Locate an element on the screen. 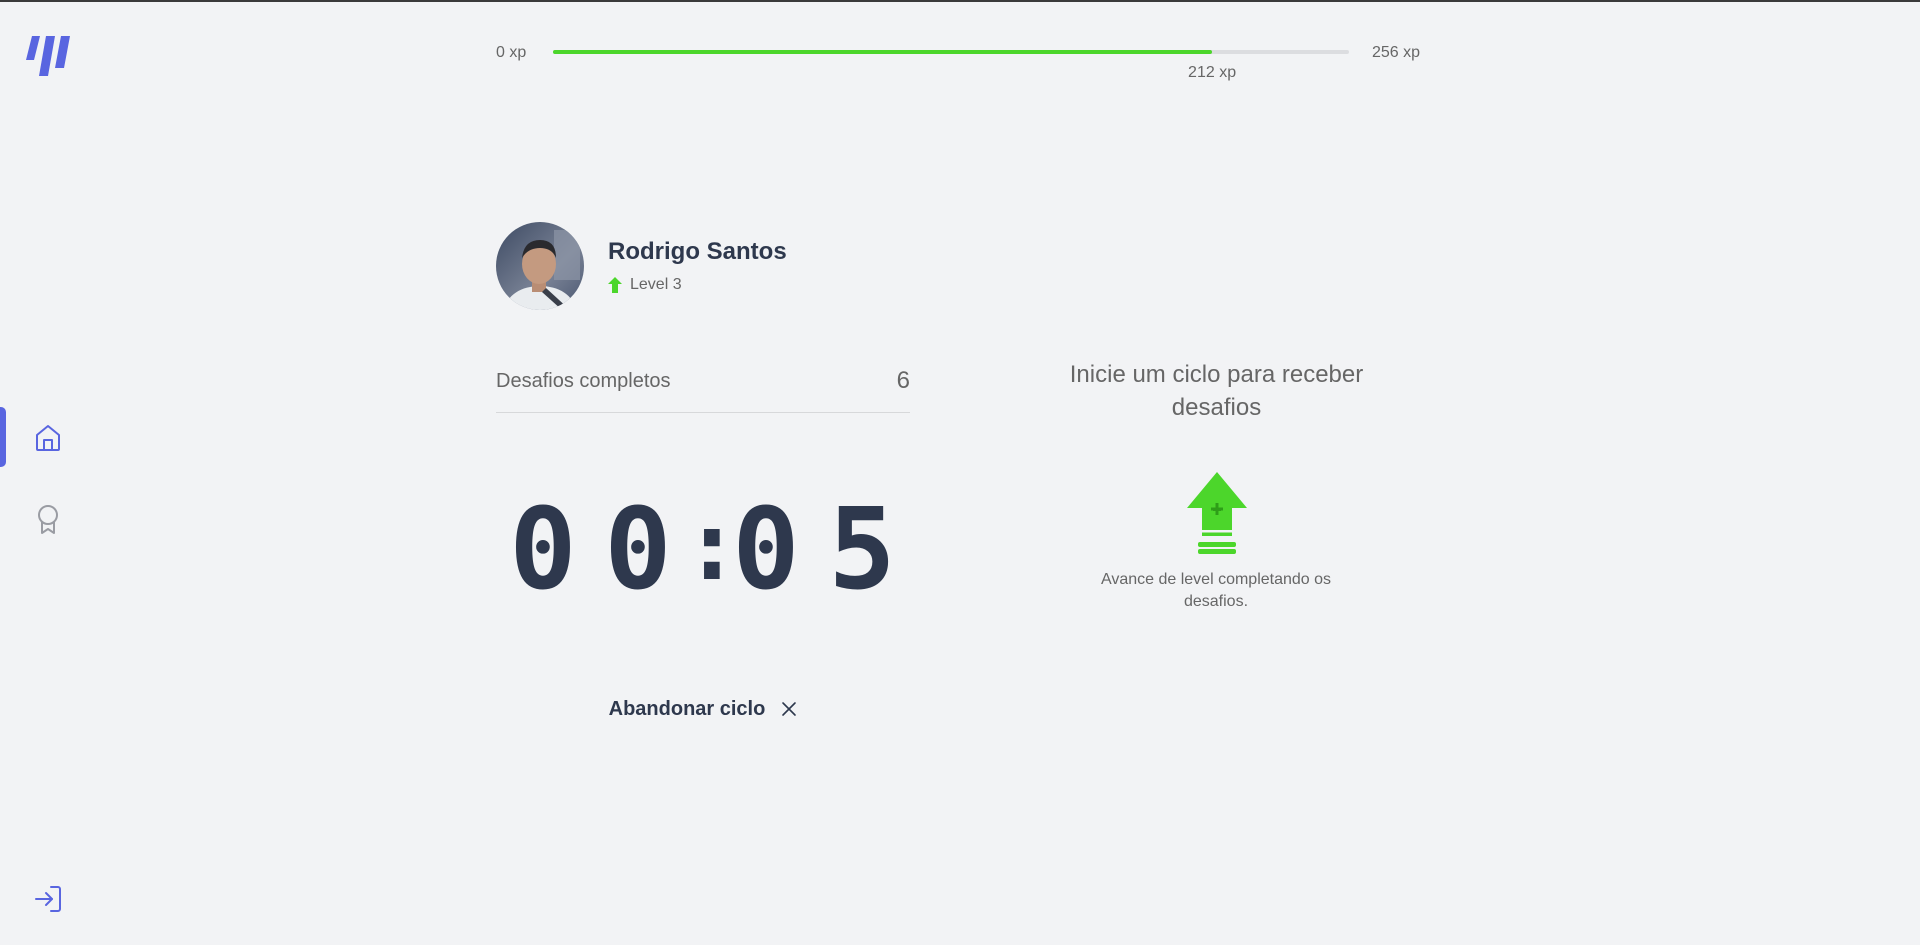 The height and width of the screenshot is (945, 1920). completed-challenges-label: Desafios completos is located at coordinates (583, 381).